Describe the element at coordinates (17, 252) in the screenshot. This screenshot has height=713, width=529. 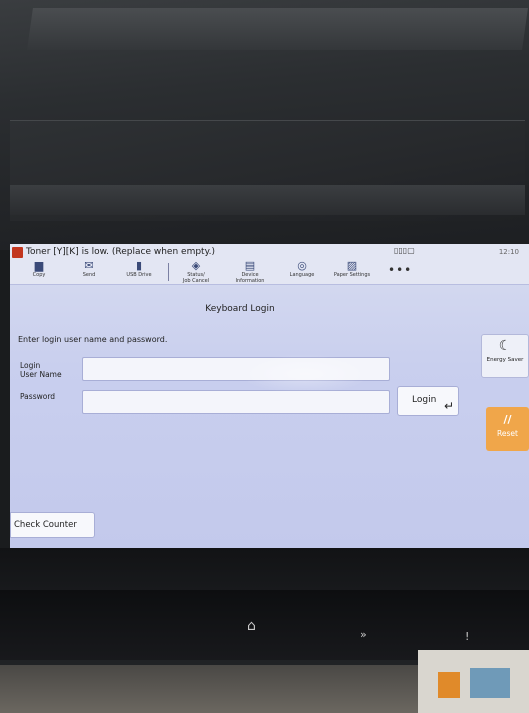
I see `warning-icon` at that location.